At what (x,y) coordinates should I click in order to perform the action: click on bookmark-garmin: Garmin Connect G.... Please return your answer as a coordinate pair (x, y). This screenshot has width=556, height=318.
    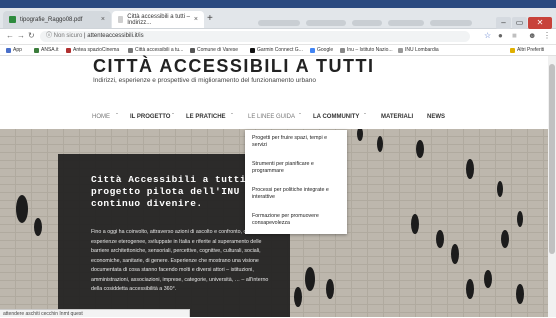
    Looking at the image, I should click on (276, 50).